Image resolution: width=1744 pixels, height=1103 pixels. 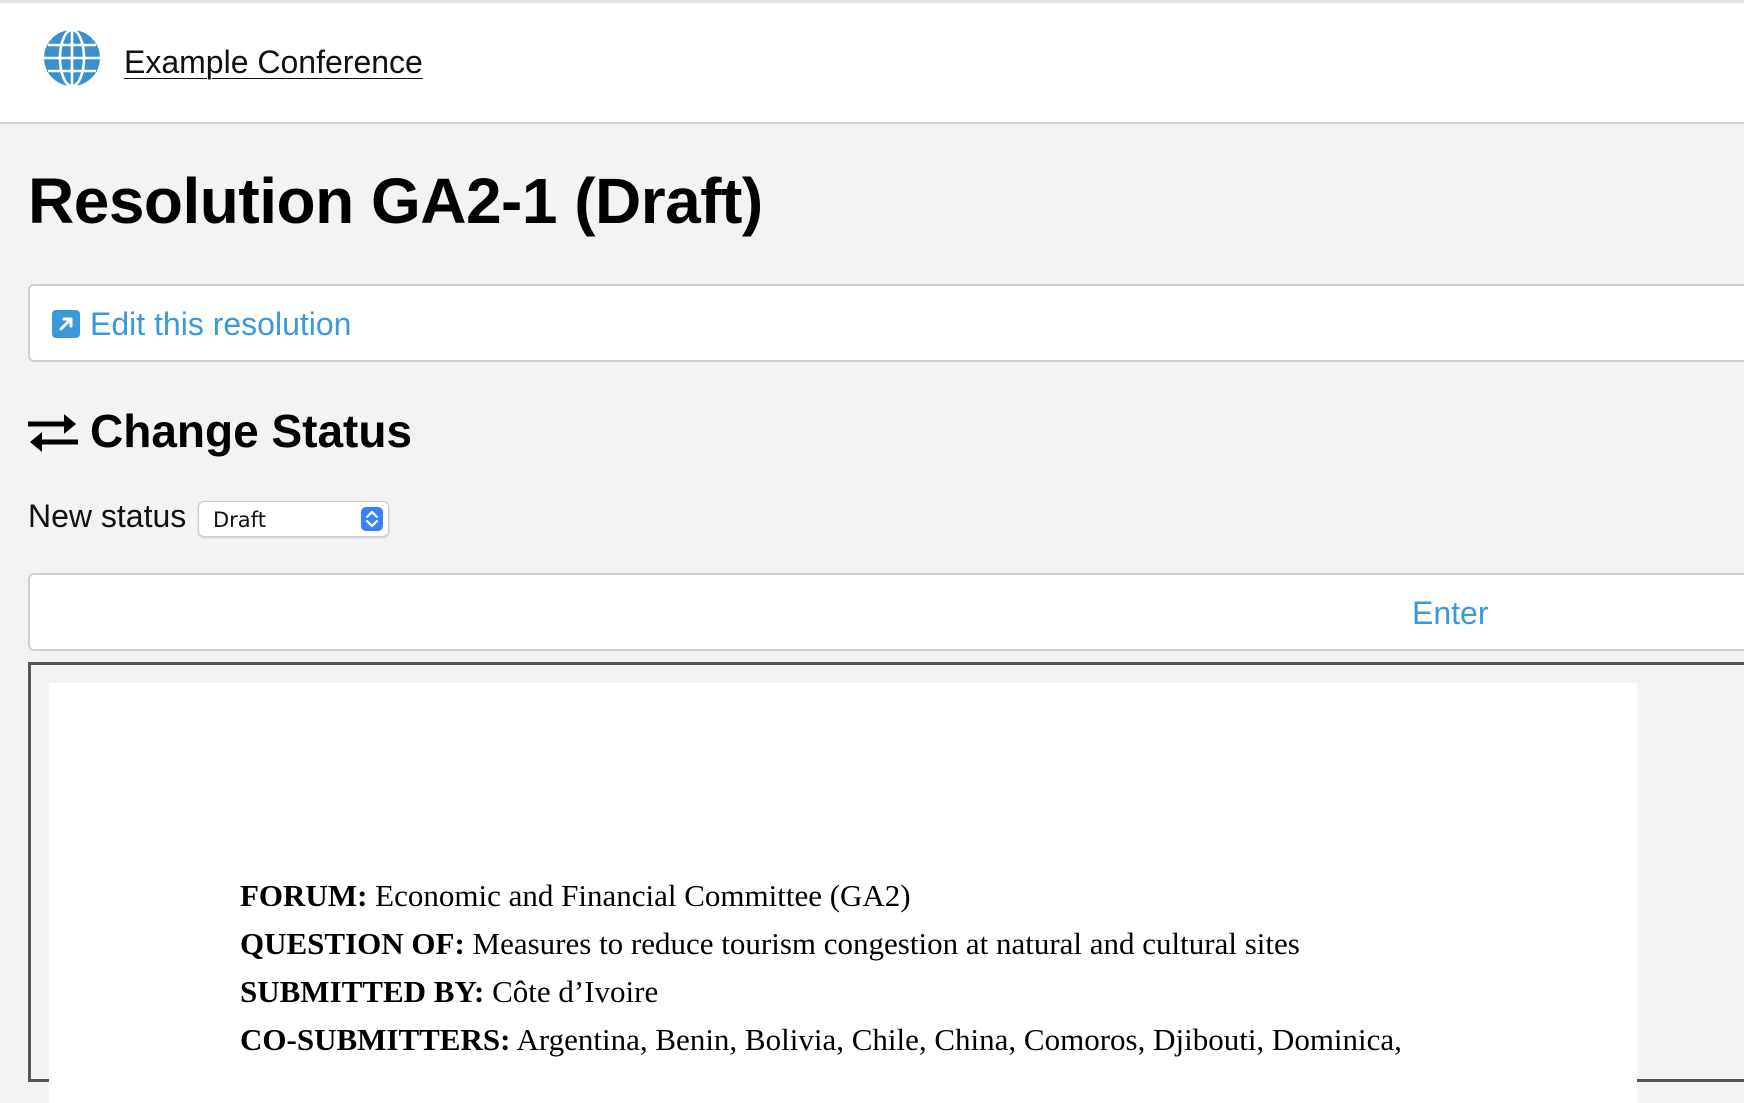 What do you see at coordinates (66, 324) in the screenshot?
I see `external-link-icon` at bounding box center [66, 324].